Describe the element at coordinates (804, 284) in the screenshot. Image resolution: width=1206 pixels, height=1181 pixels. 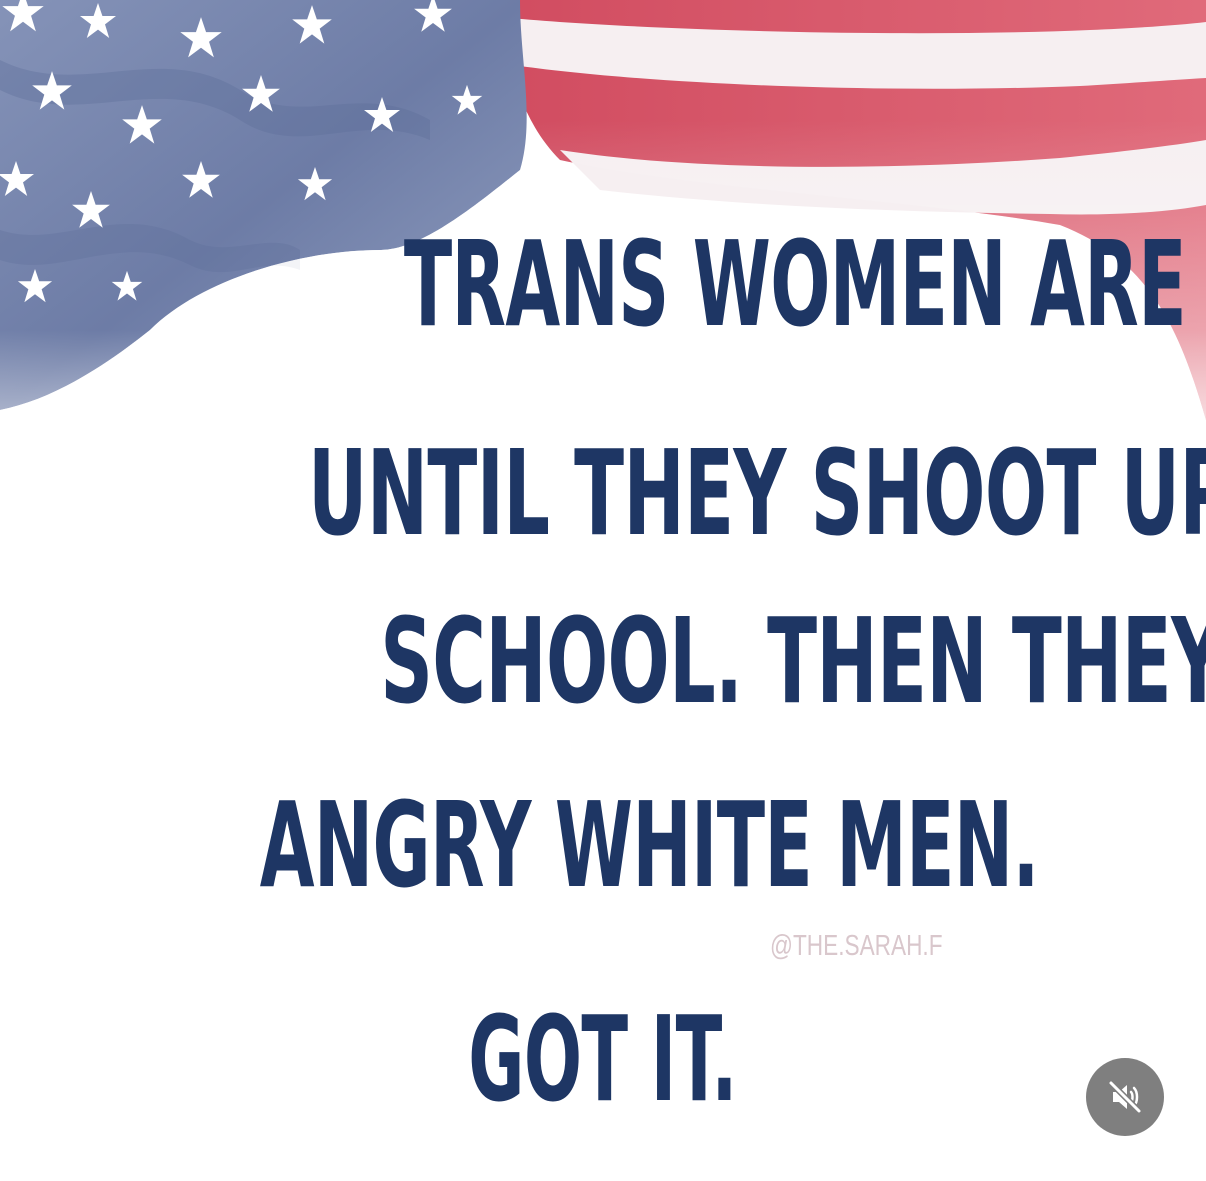
I see `headline-line-1: TRANS WOMEN ARE “WOMEN”` at that location.